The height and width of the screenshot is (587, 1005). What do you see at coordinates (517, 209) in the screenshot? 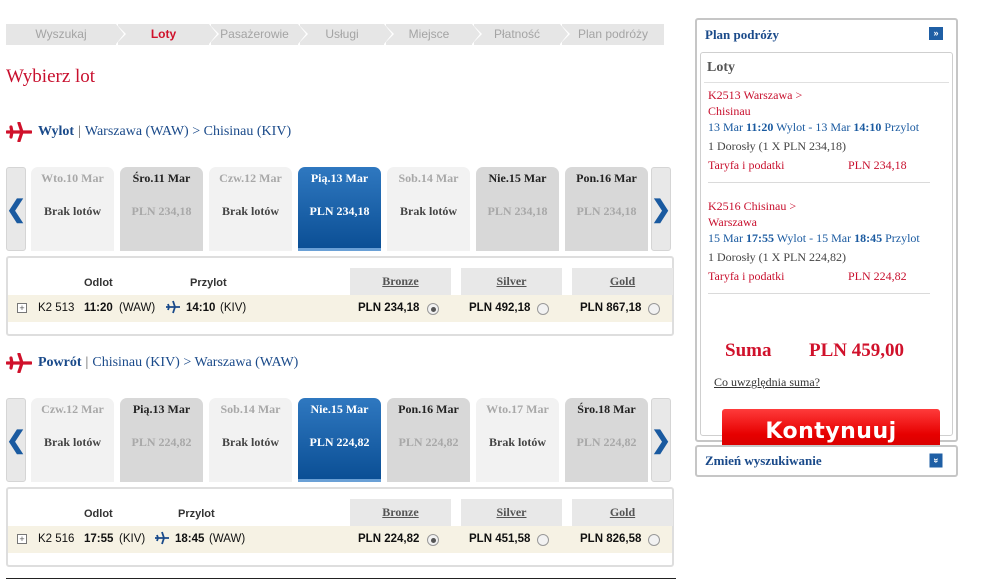
I see `outbound-day: Nie.15 Mar PLN 234,18` at bounding box center [517, 209].